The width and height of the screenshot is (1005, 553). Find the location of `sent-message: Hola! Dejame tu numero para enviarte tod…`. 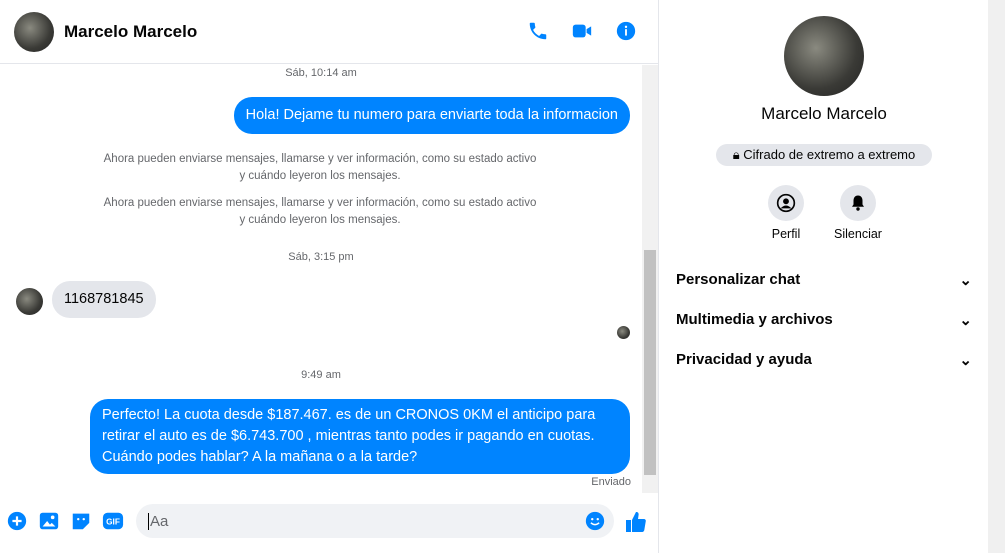

sent-message: Hola! Dejame tu numero para enviarte tod… is located at coordinates (431, 115).